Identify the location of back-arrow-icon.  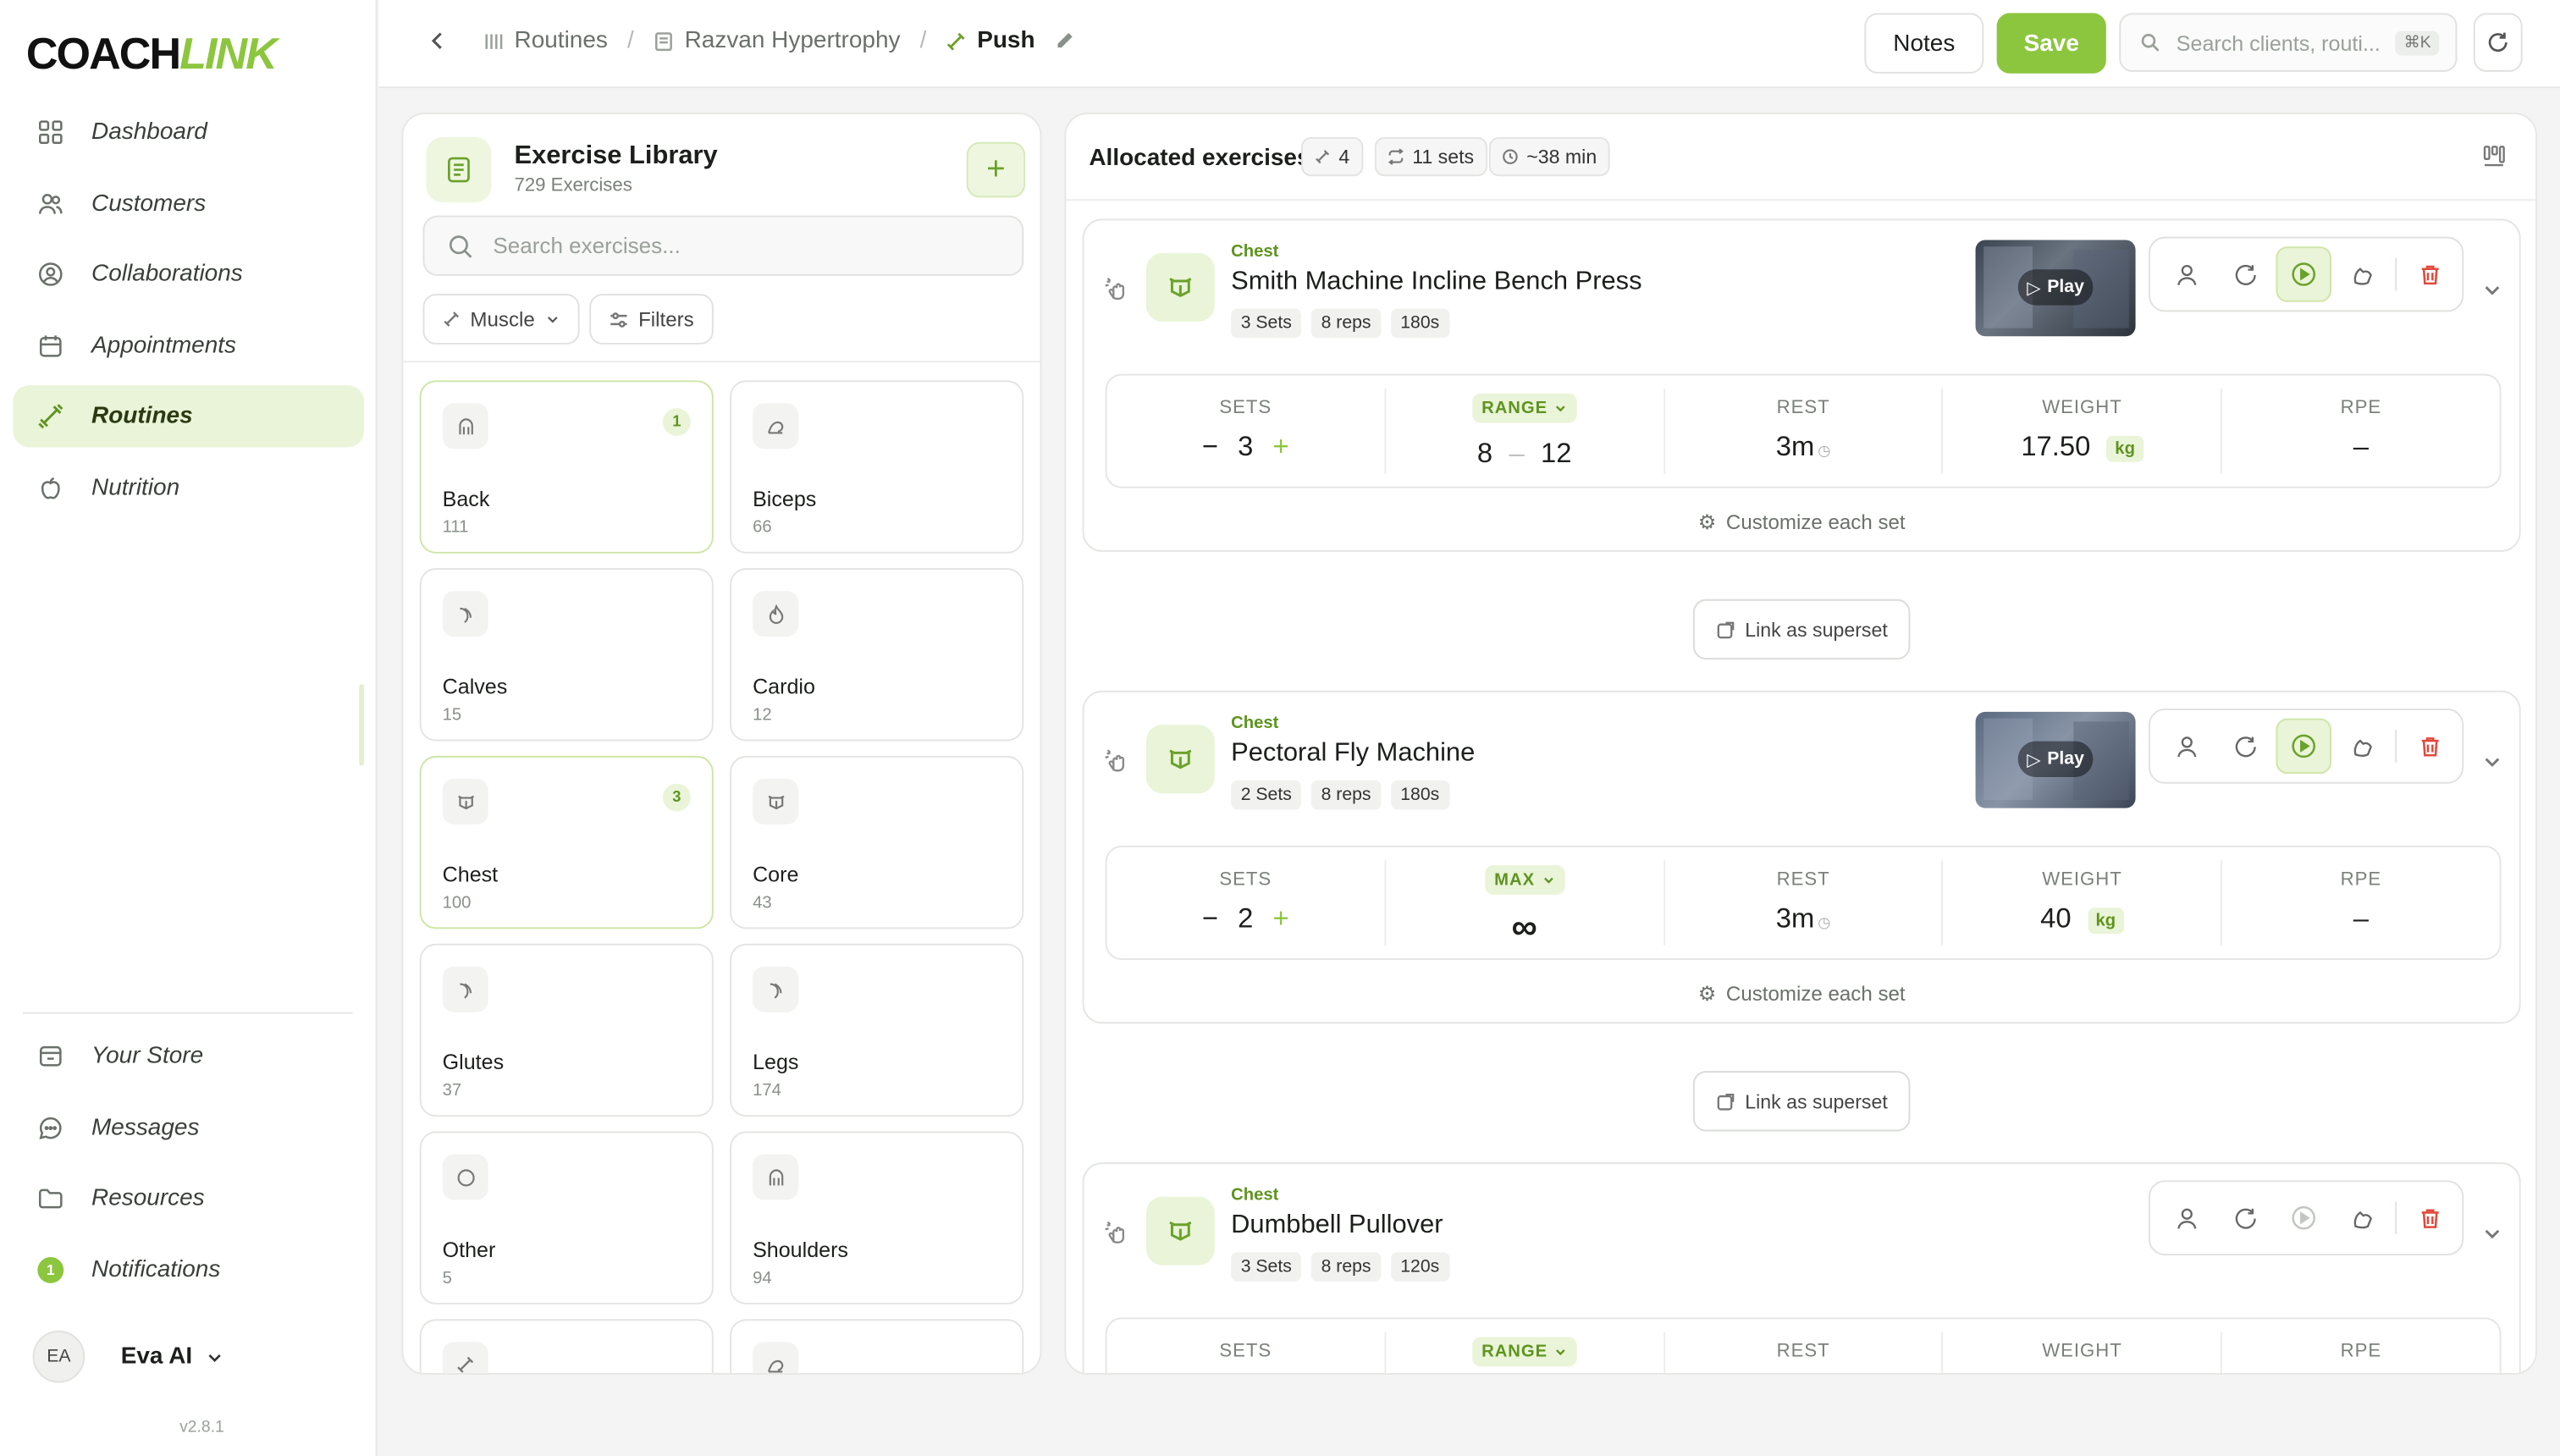
(437, 41).